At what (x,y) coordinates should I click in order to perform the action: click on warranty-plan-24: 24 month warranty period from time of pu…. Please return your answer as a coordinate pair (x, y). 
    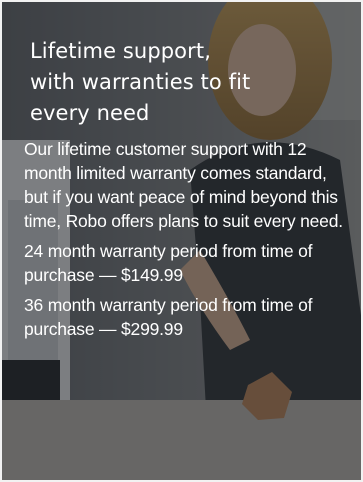
    Looking at the image, I should click on (168, 263).